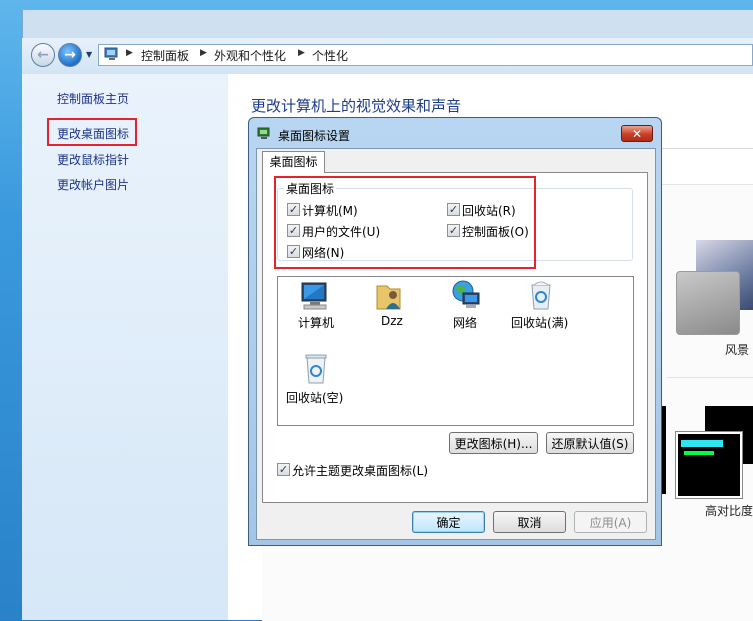  I want to click on sidebar-item-control-panel-home: 控制面板主页, so click(93, 98).